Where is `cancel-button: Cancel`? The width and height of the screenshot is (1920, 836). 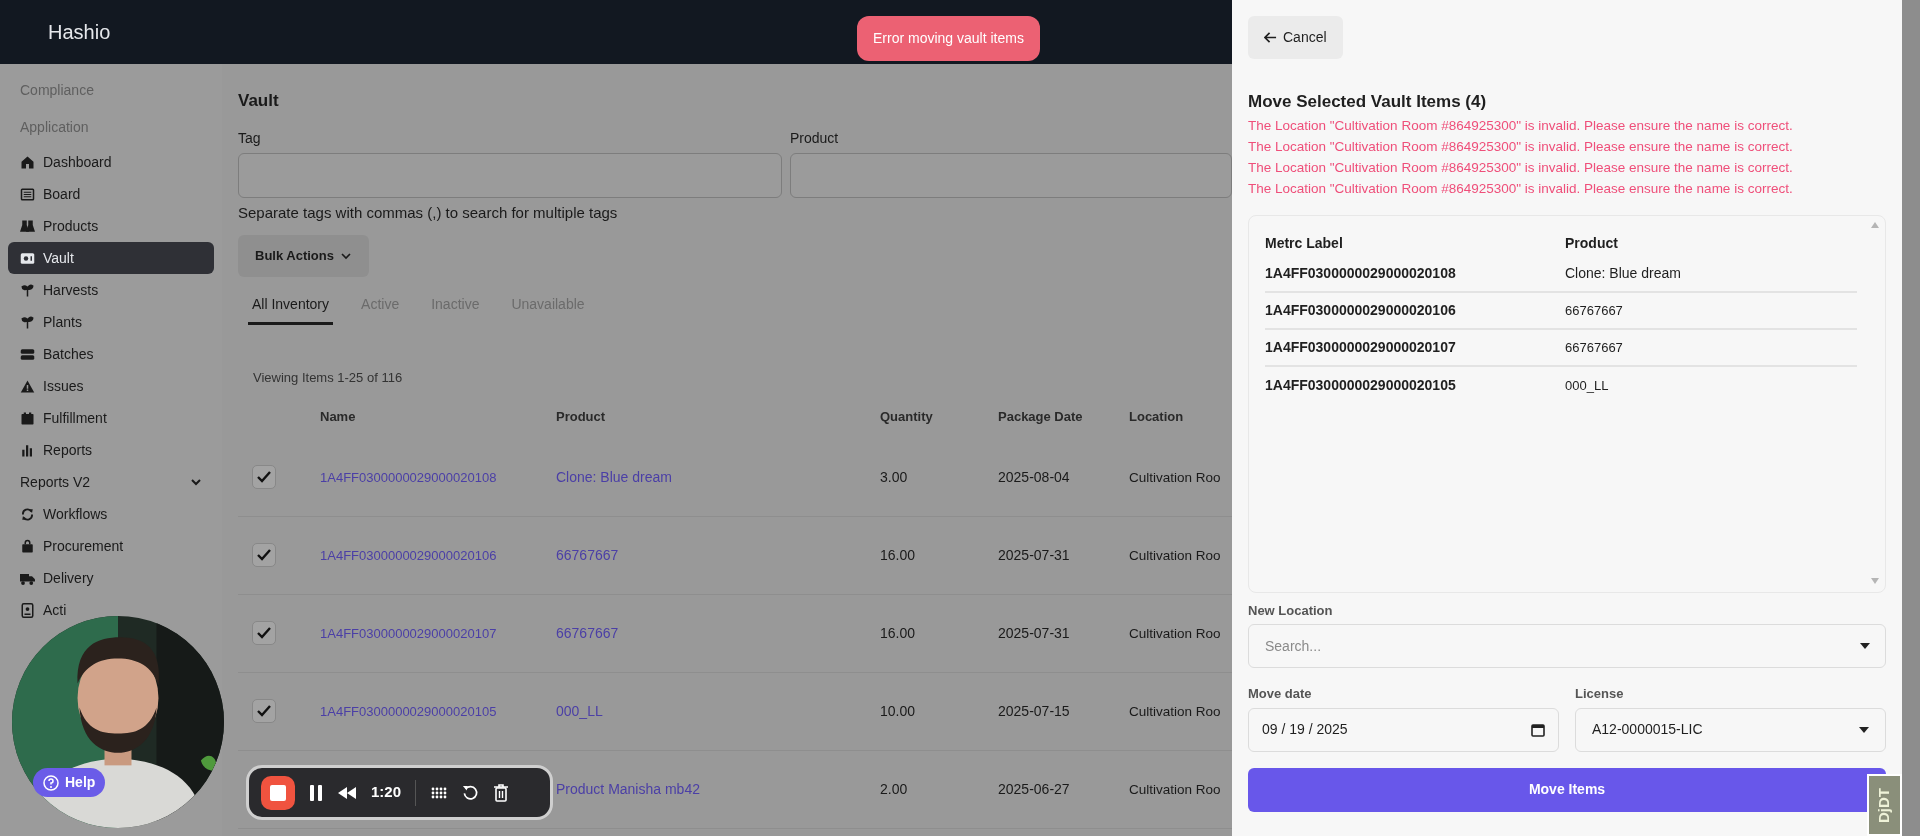 cancel-button: Cancel is located at coordinates (1295, 37).